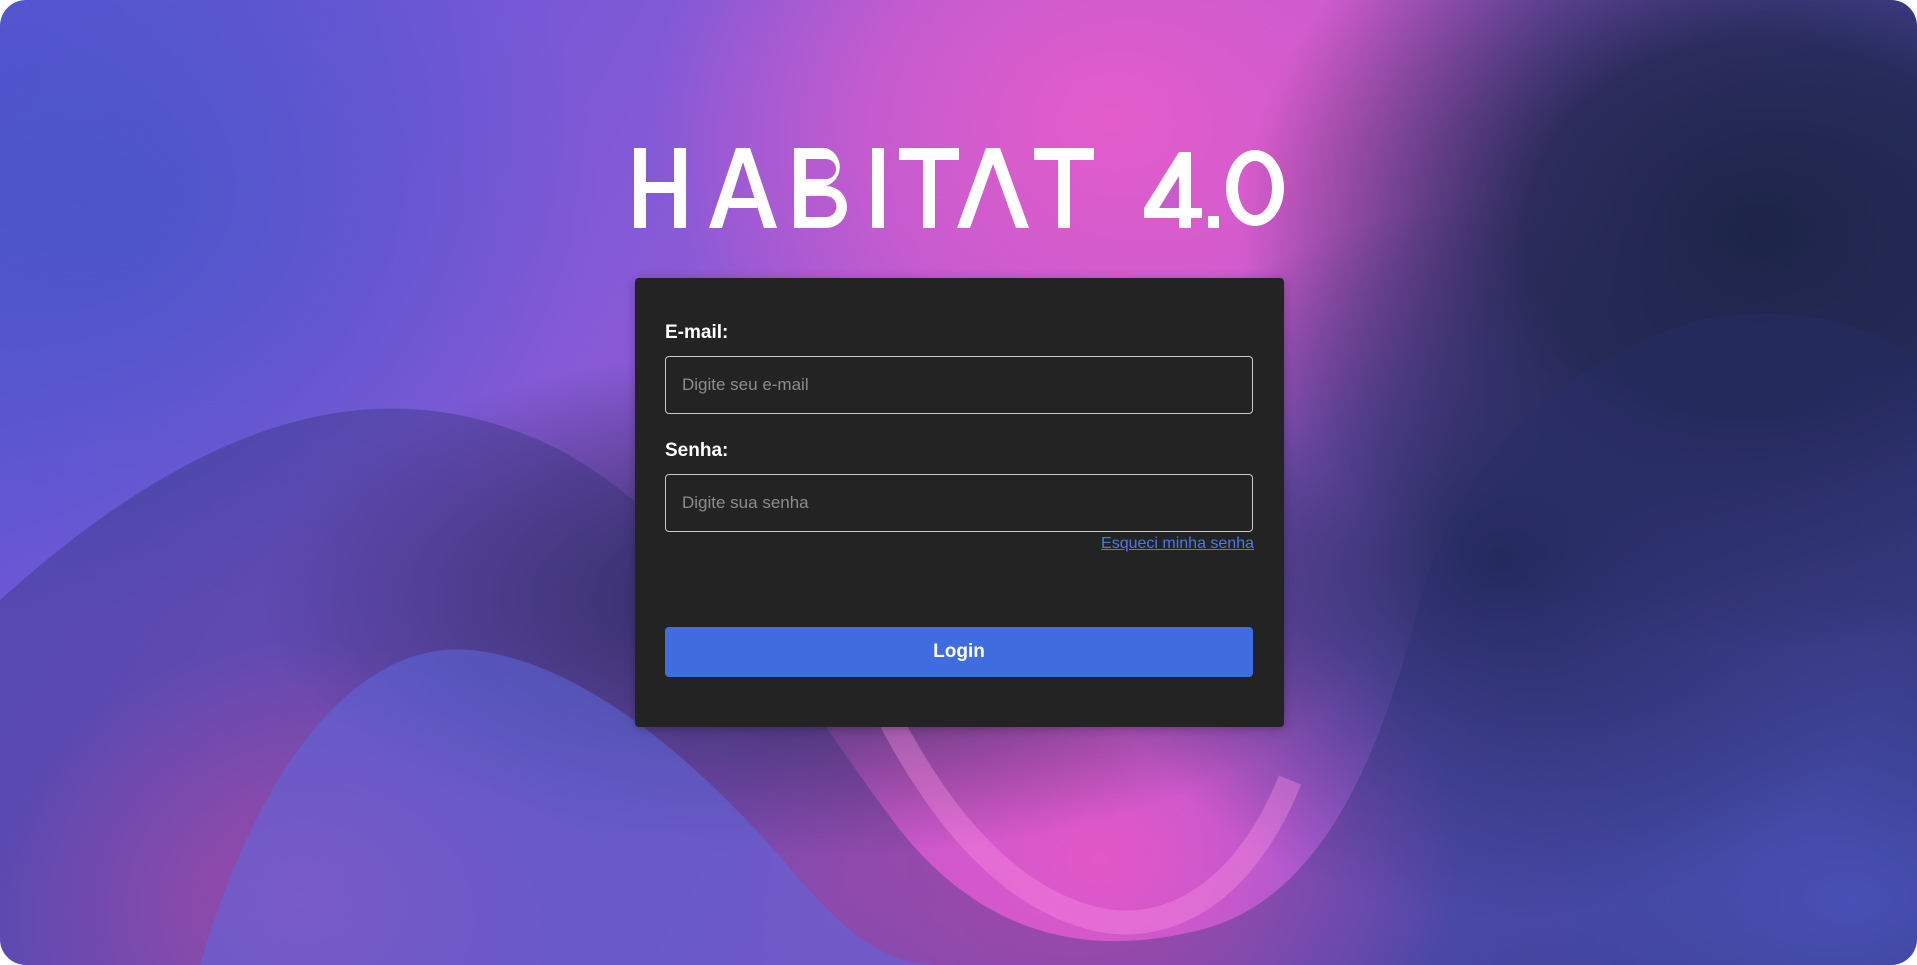 The width and height of the screenshot is (1917, 965). I want to click on habitat-logo, so click(959, 188).